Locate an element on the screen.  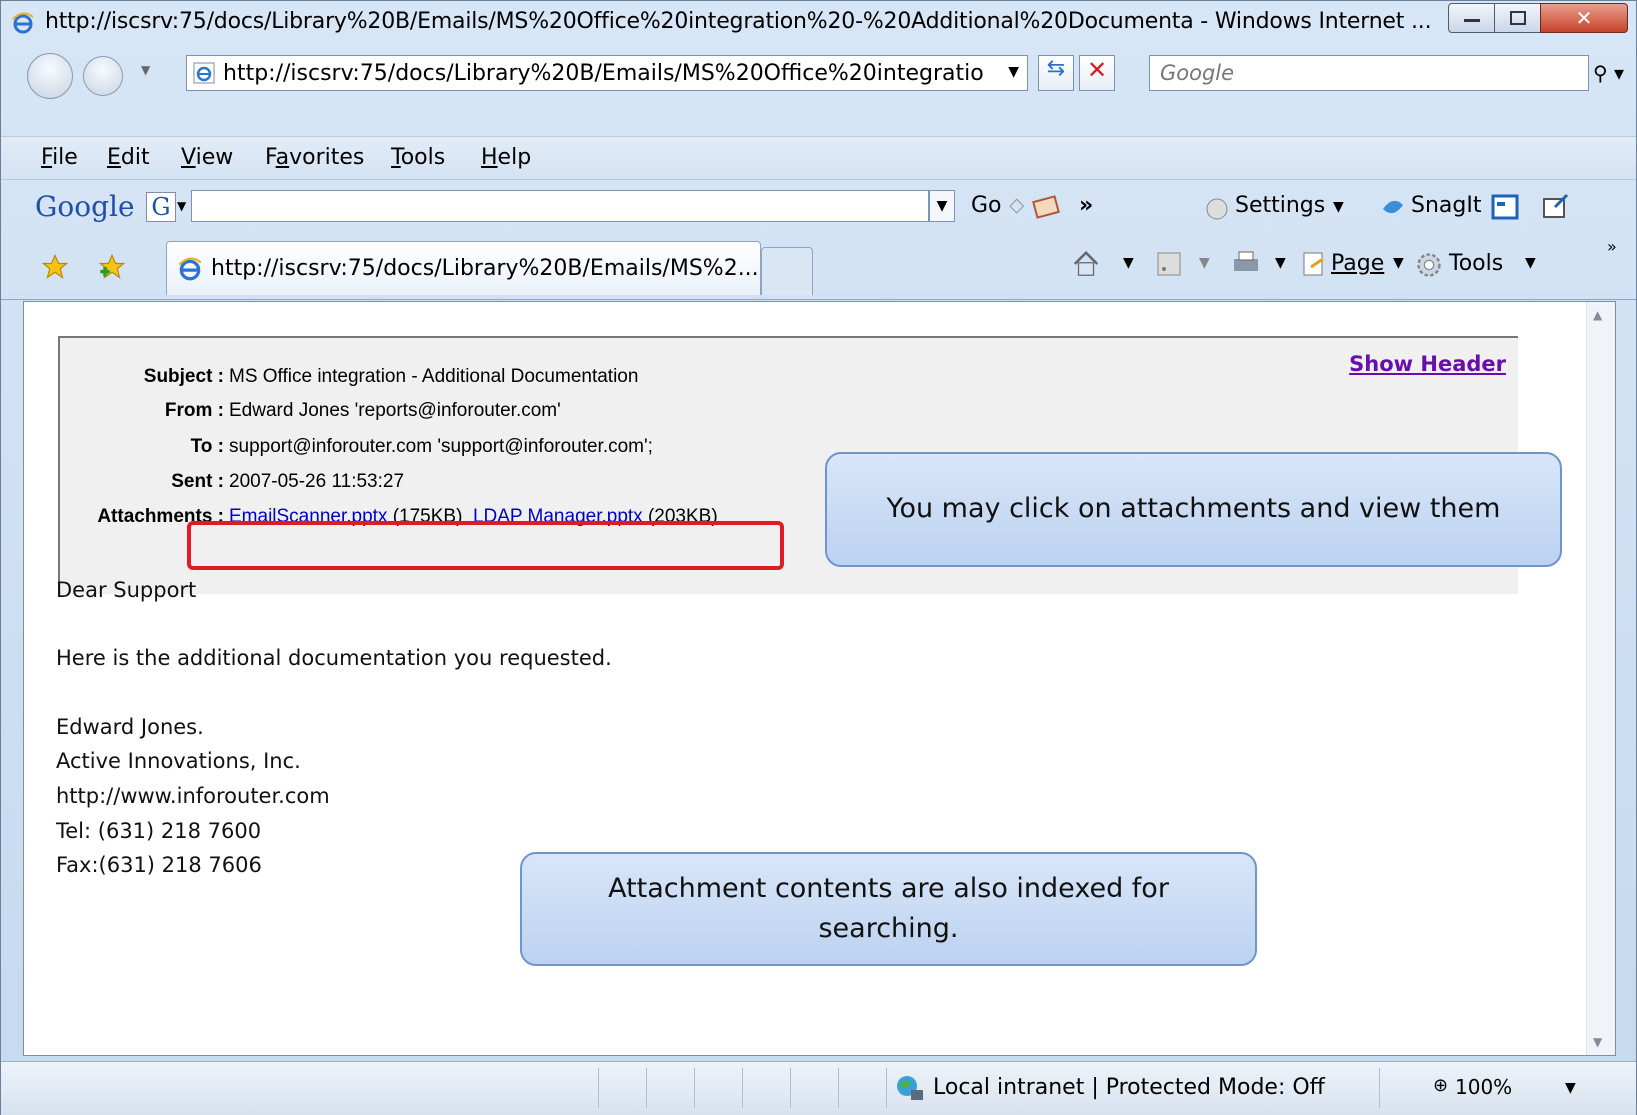
google-toolbar: Google G ▼ ▼ Go ⬦ » Settings ▼ SnagIt is located at coordinates (818, 207).